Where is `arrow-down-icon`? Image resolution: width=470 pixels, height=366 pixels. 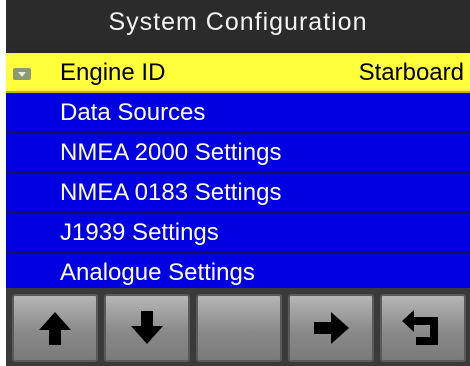 arrow-down-icon is located at coordinates (147, 328).